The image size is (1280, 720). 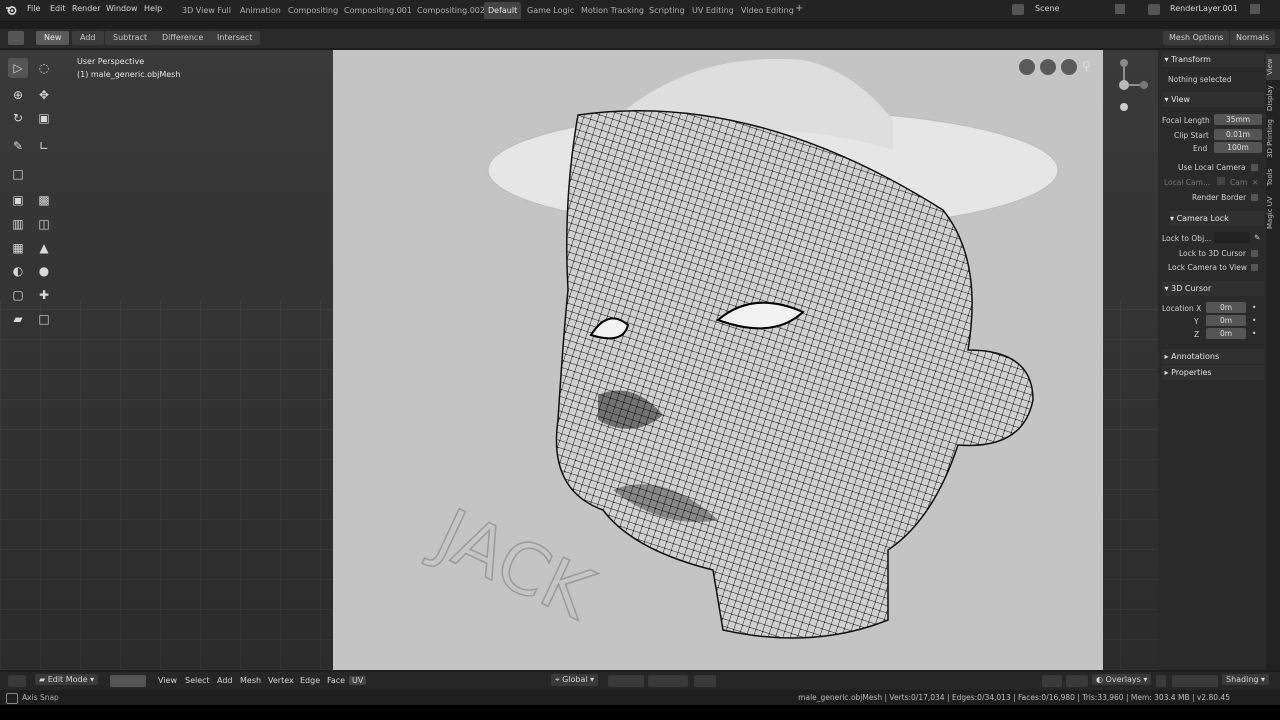 I want to click on rip-icon: □, so click(x=44, y=319).